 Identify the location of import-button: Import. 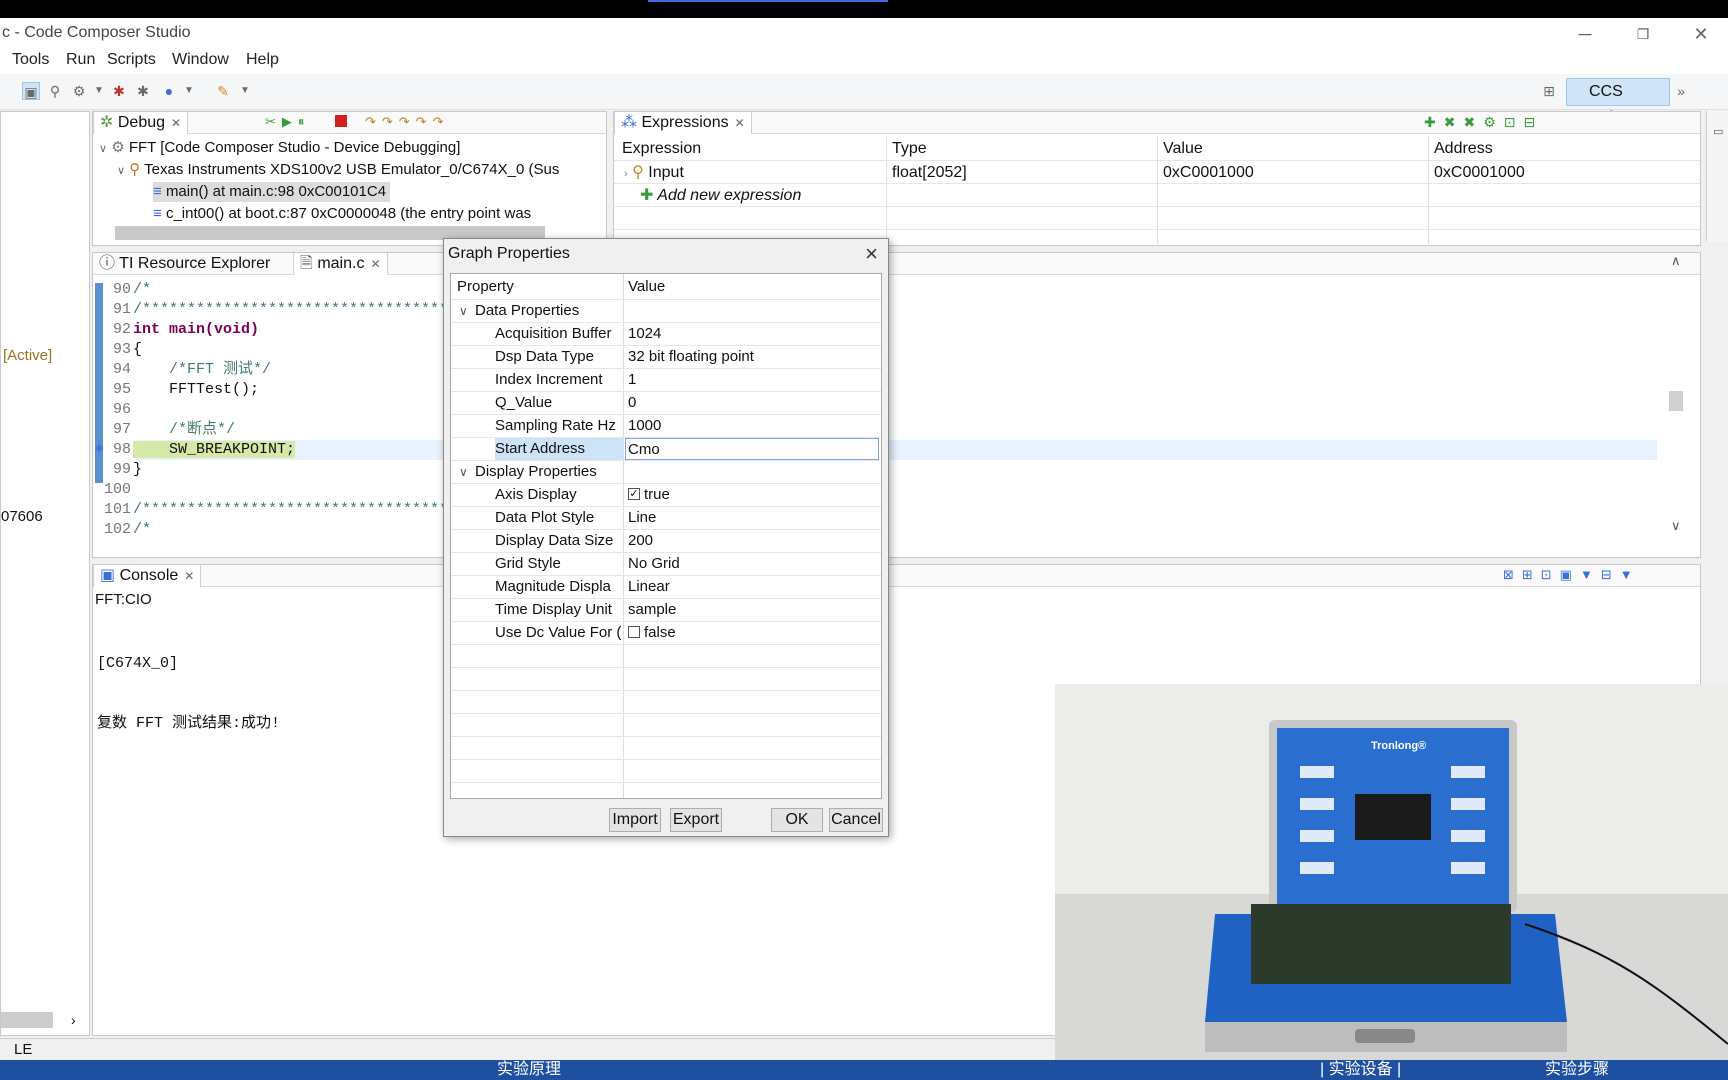
(635, 820).